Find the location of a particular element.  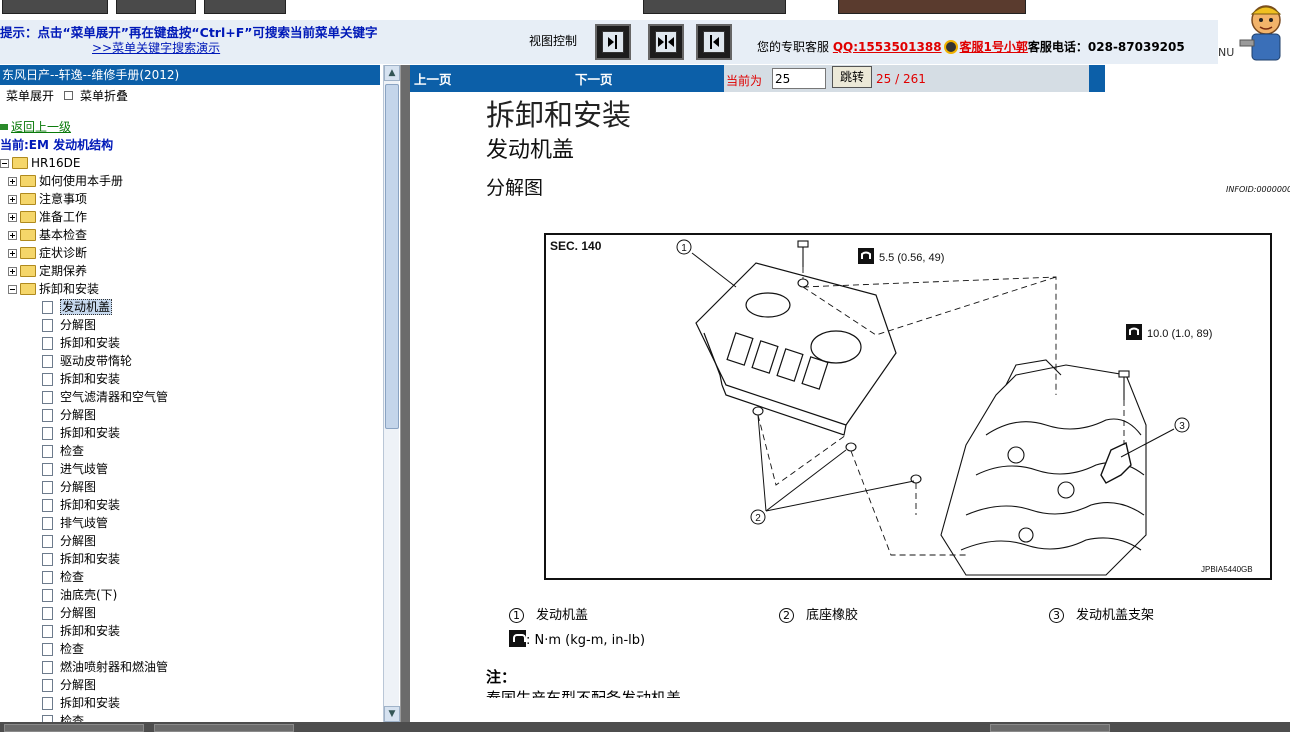

menu-expand-button: 菜单展开 is located at coordinates (30, 96).